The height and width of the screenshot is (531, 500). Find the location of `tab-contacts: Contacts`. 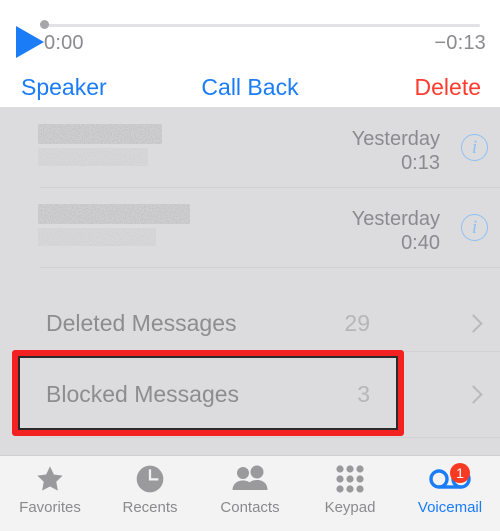

tab-contacts: Contacts is located at coordinates (250, 493).